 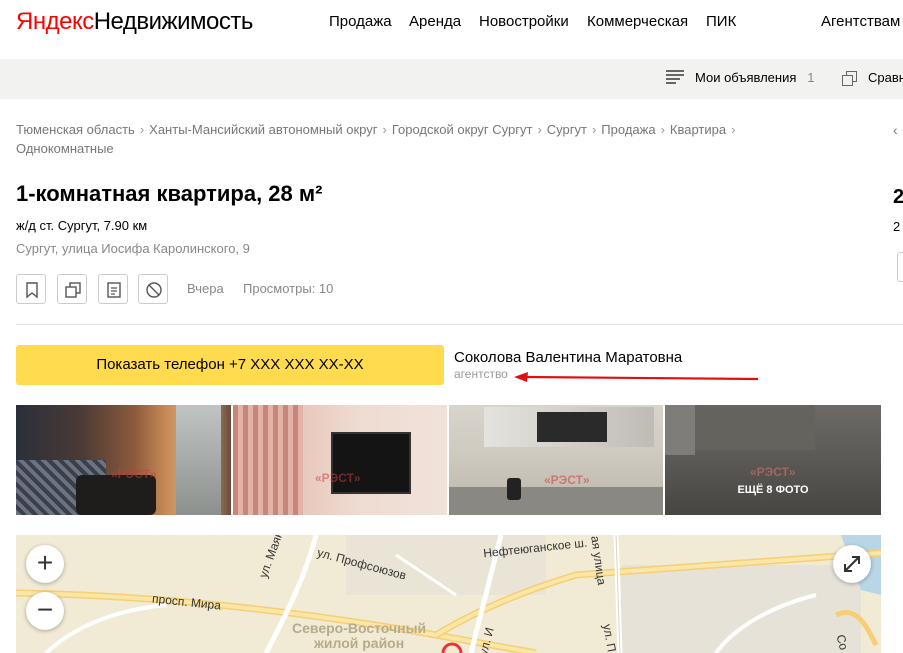 What do you see at coordinates (636, 377) in the screenshot?
I see `annotation-arrow` at bounding box center [636, 377].